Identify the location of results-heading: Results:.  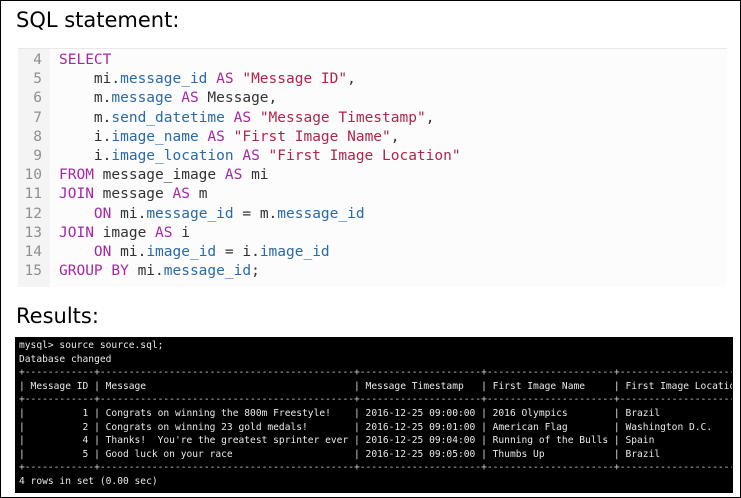
(57, 316).